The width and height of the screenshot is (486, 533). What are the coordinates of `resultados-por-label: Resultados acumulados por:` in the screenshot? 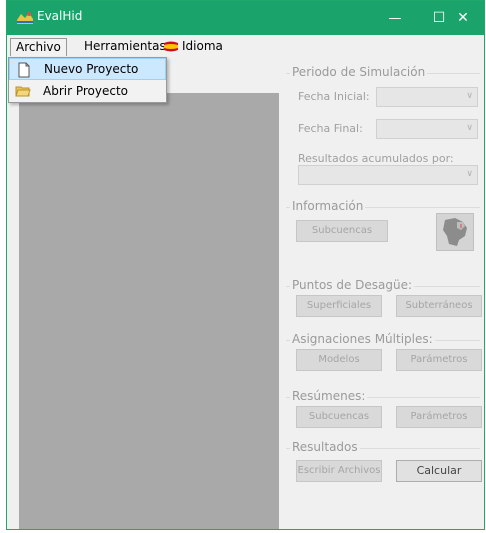 It's located at (376, 158).